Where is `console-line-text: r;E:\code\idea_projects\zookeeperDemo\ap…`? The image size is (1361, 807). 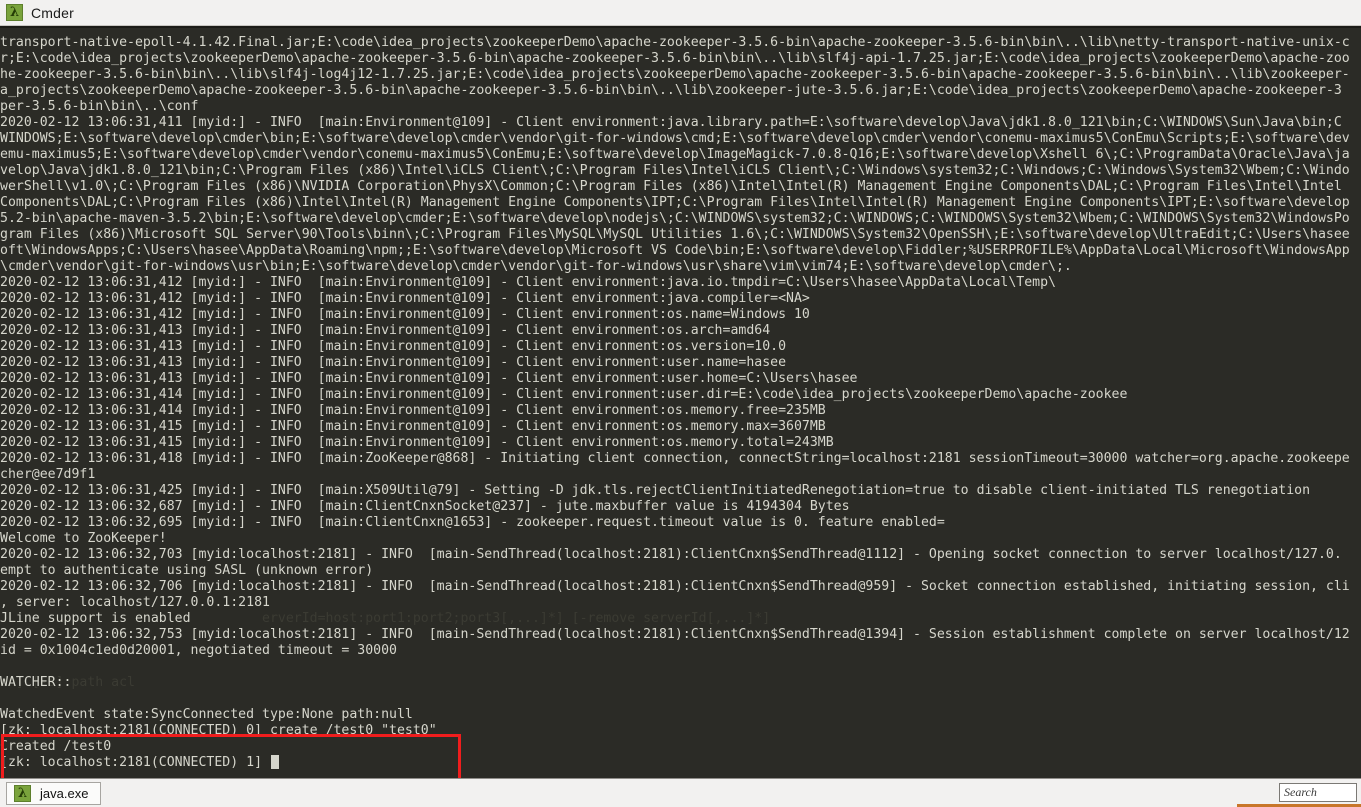
console-line-text: r;E:\code\idea_projects\zookeeperDemo\ap… is located at coordinates (675, 58).